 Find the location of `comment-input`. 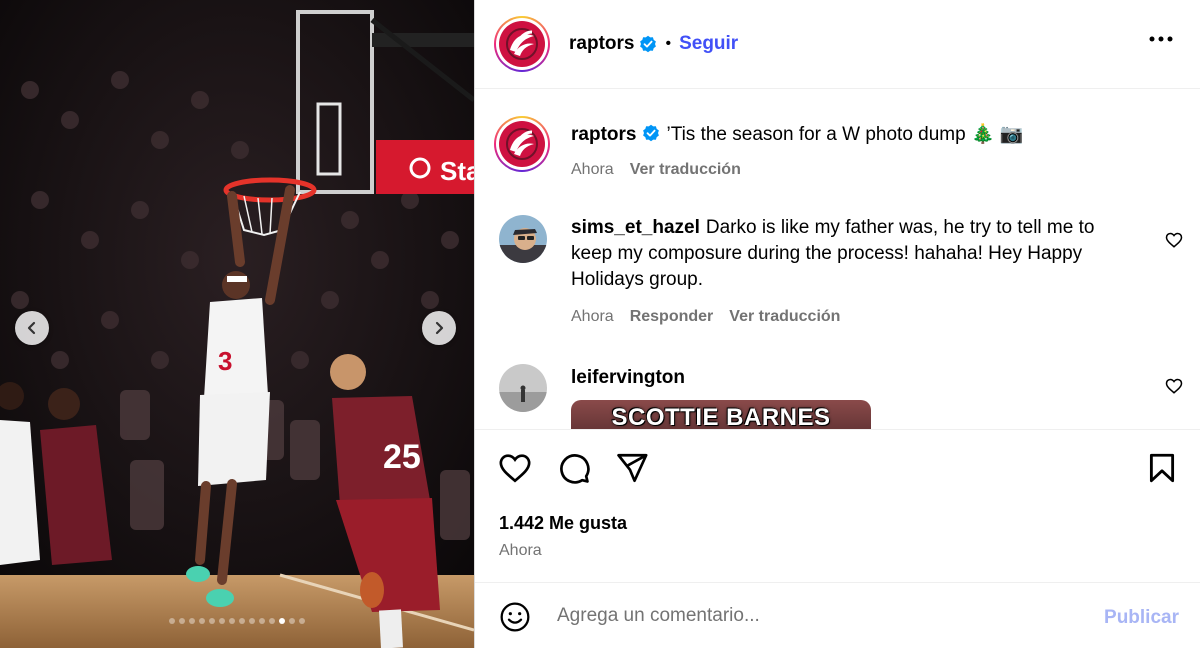

comment-input is located at coordinates (817, 616).